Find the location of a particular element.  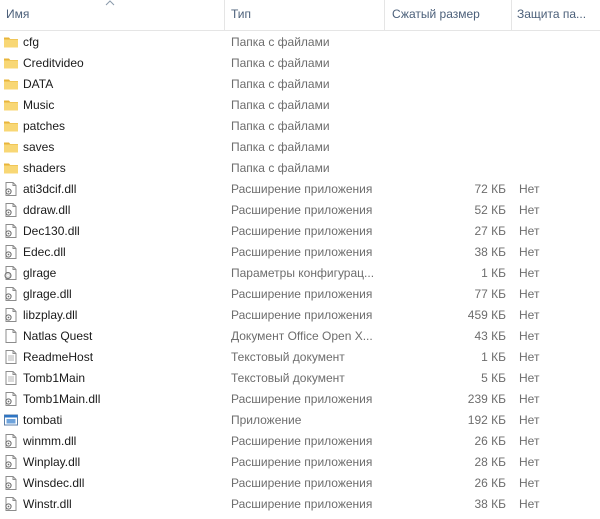

file-type: Приложение is located at coordinates (266, 420).